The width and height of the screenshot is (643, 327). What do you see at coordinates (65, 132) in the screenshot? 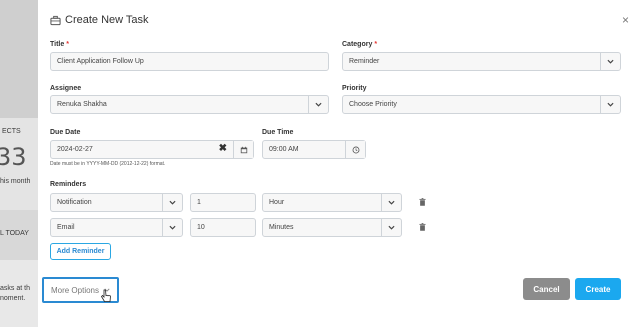
I see `due-date-label: Due Date` at bounding box center [65, 132].